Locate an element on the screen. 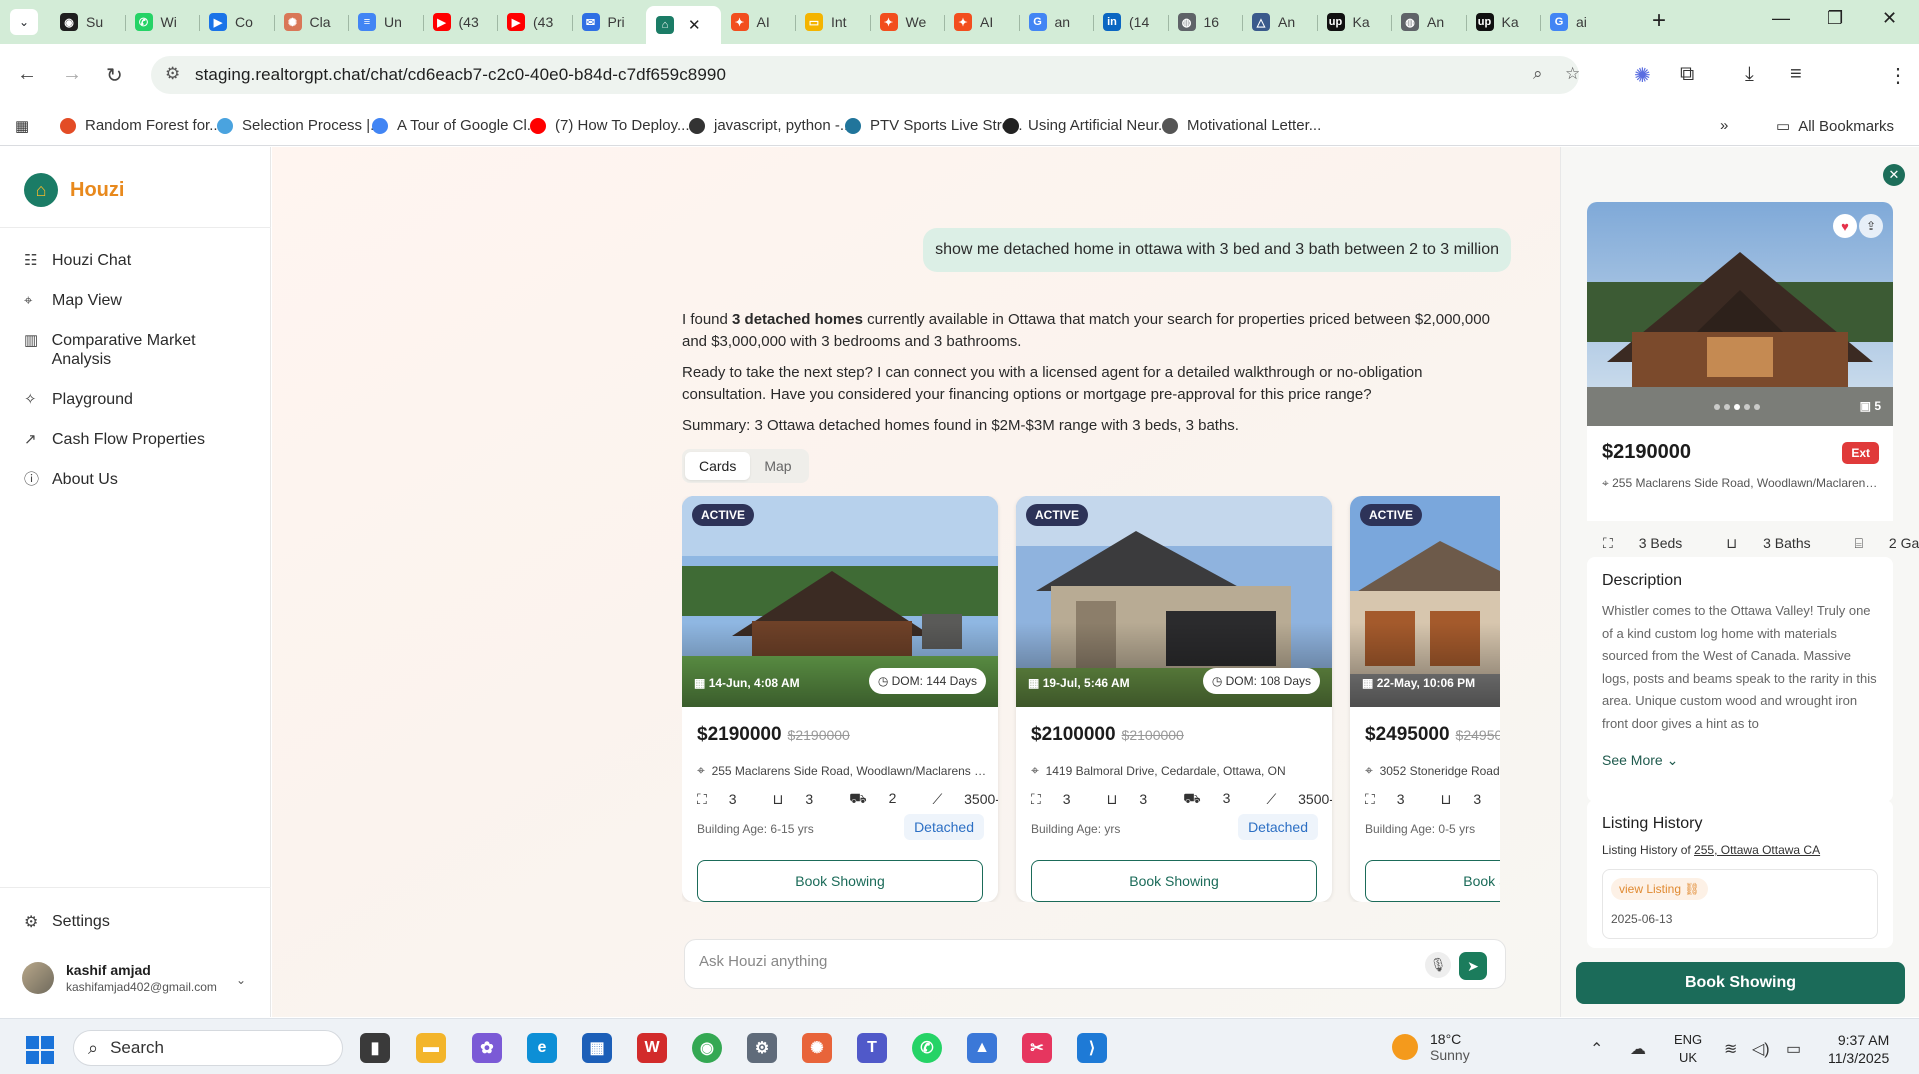 The width and height of the screenshot is (1919, 1074). browser-tab: ◍ 16 is located at coordinates (1205, 22).